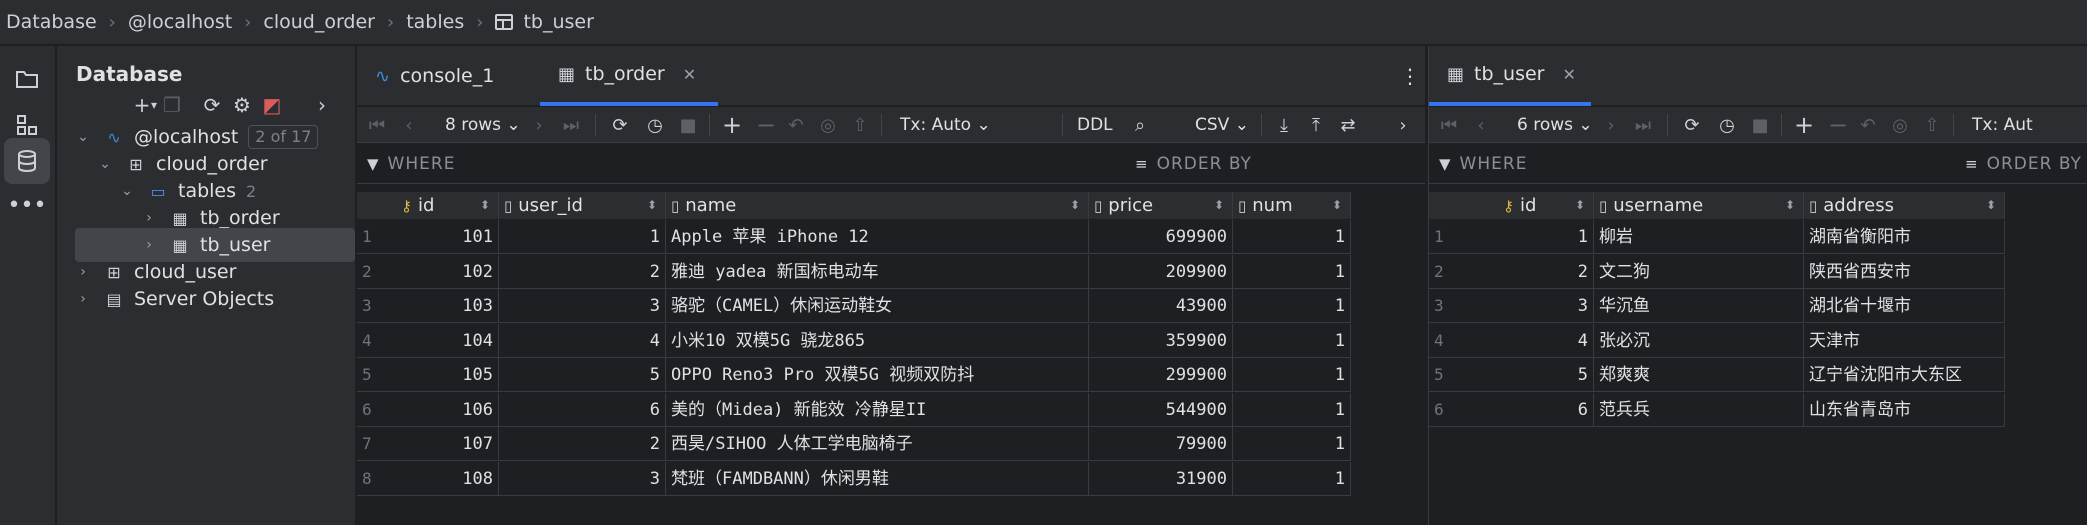 This screenshot has height=525, width=2087. Describe the element at coordinates (1140, 125) in the screenshot. I see `search-icon: ⌕` at that location.